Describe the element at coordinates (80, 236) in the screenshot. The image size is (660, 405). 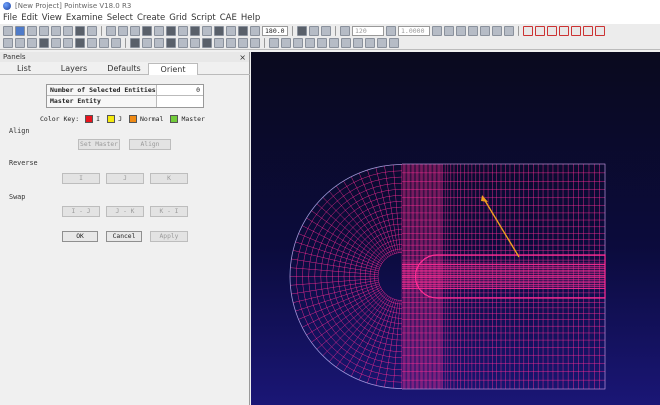
I see `ok-button: OK` at that location.